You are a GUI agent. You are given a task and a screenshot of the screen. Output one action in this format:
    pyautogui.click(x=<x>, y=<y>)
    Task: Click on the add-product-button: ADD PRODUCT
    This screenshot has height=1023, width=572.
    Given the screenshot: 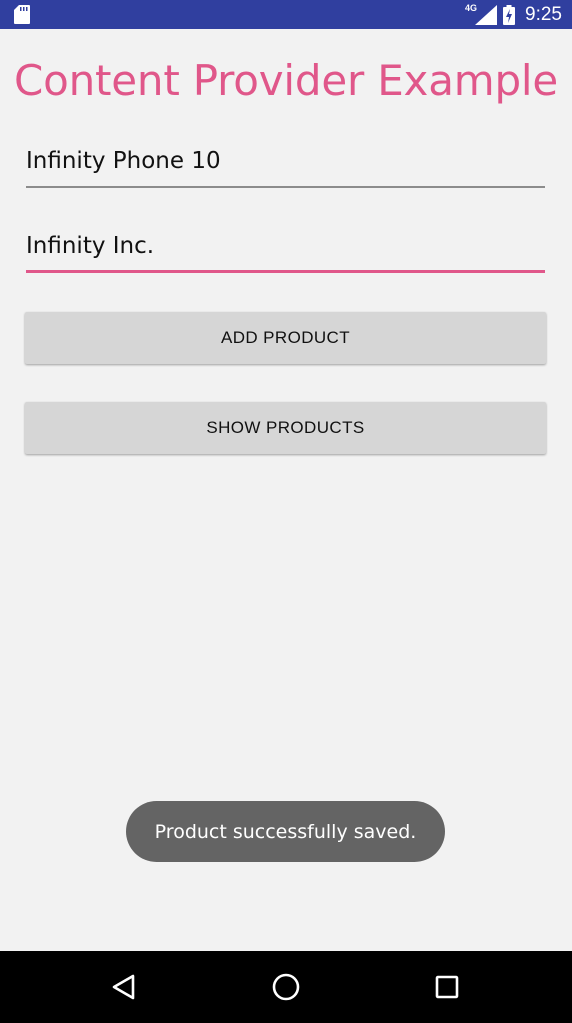 What is the action you would take?
    pyautogui.click(x=285, y=338)
    